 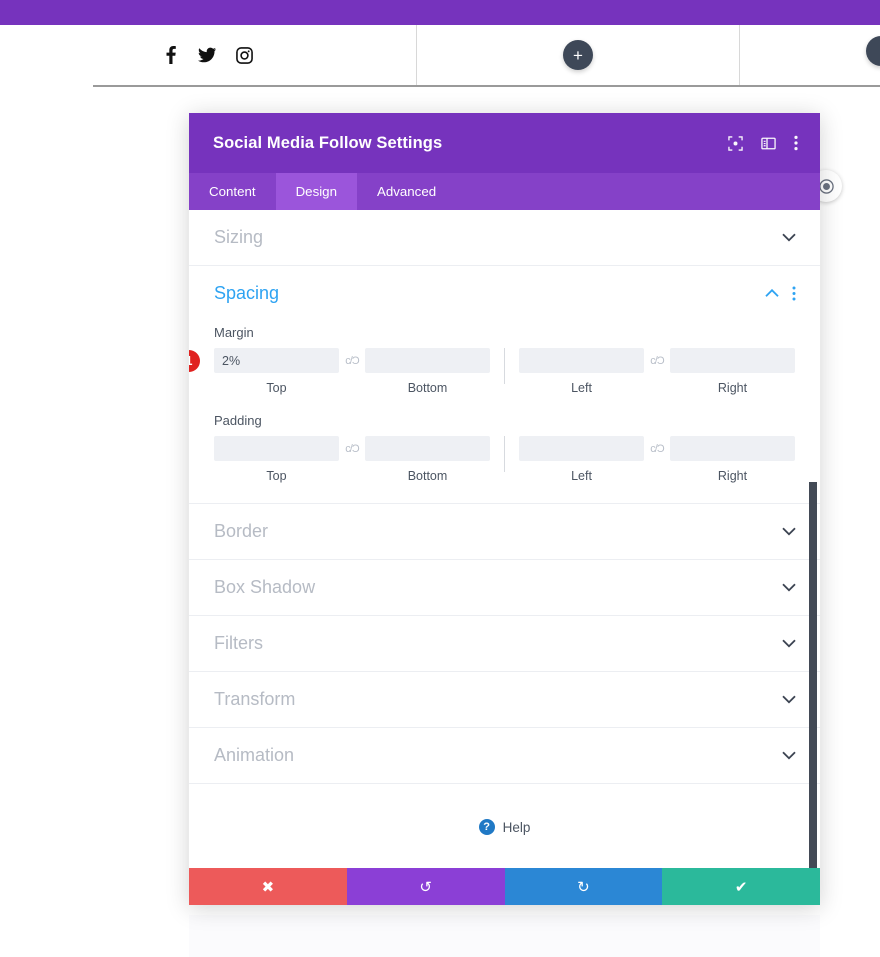 I want to click on margin-divider, so click(x=504, y=366).